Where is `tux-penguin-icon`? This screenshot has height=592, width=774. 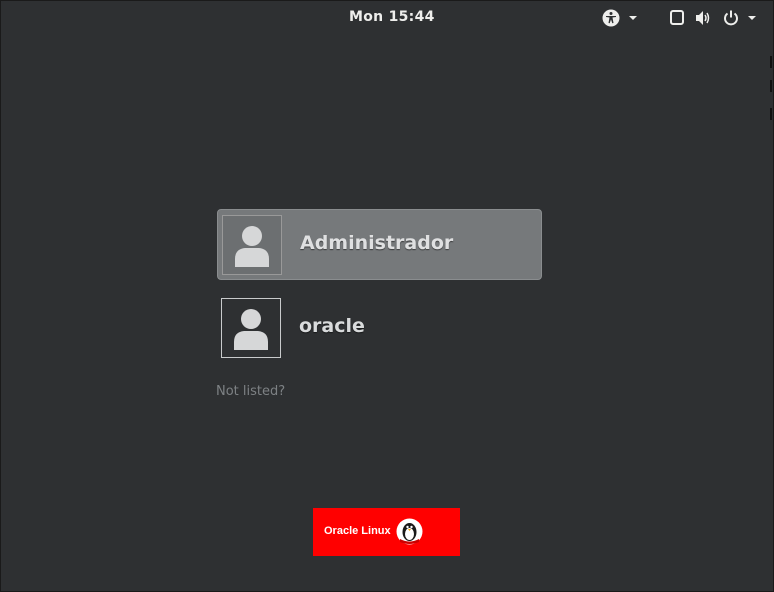
tux-penguin-icon is located at coordinates (409, 531).